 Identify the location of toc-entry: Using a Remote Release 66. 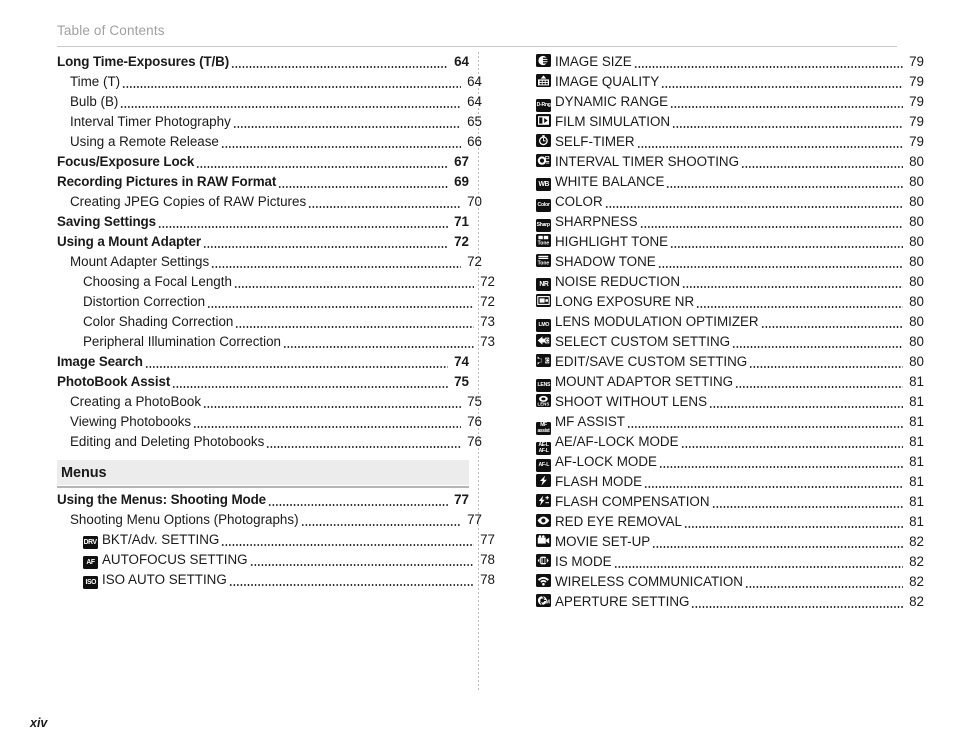
(276, 142).